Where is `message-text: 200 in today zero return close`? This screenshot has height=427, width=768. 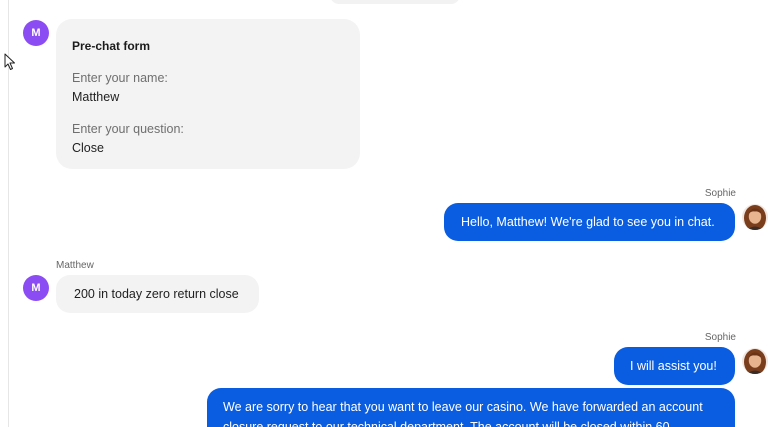 message-text: 200 in today zero return close is located at coordinates (156, 294).